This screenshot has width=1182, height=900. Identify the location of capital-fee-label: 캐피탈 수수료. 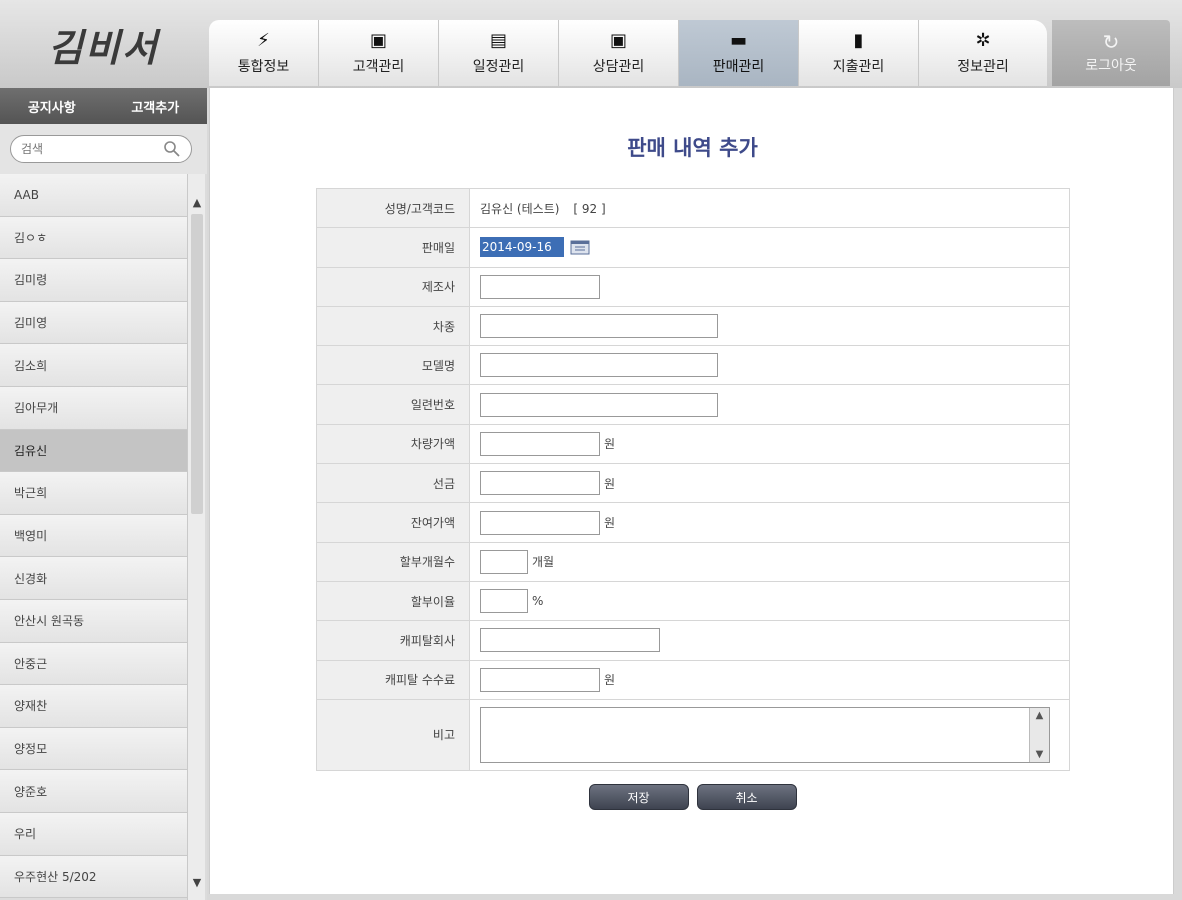
(393, 679).